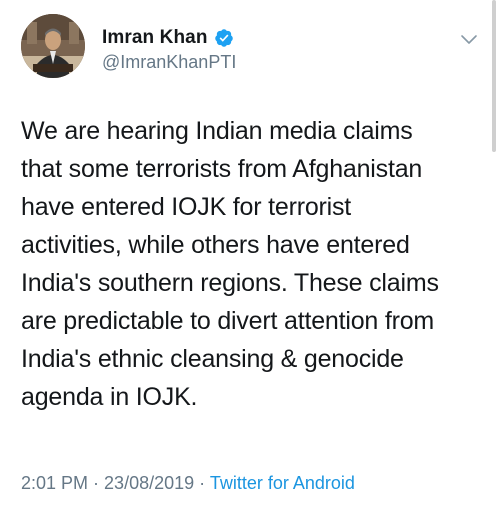  Describe the element at coordinates (109, 397) in the screenshot. I see `tweet-text-line: agenda in IOJK.` at that location.